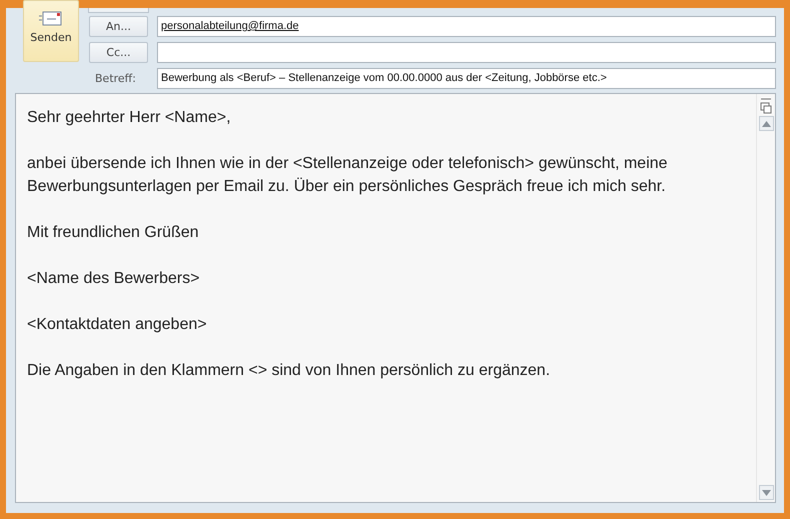 The image size is (790, 519). Describe the element at coordinates (129, 118) in the screenshot. I see `body-paragraph: Sehr geehrter Herr <Name>,` at that location.